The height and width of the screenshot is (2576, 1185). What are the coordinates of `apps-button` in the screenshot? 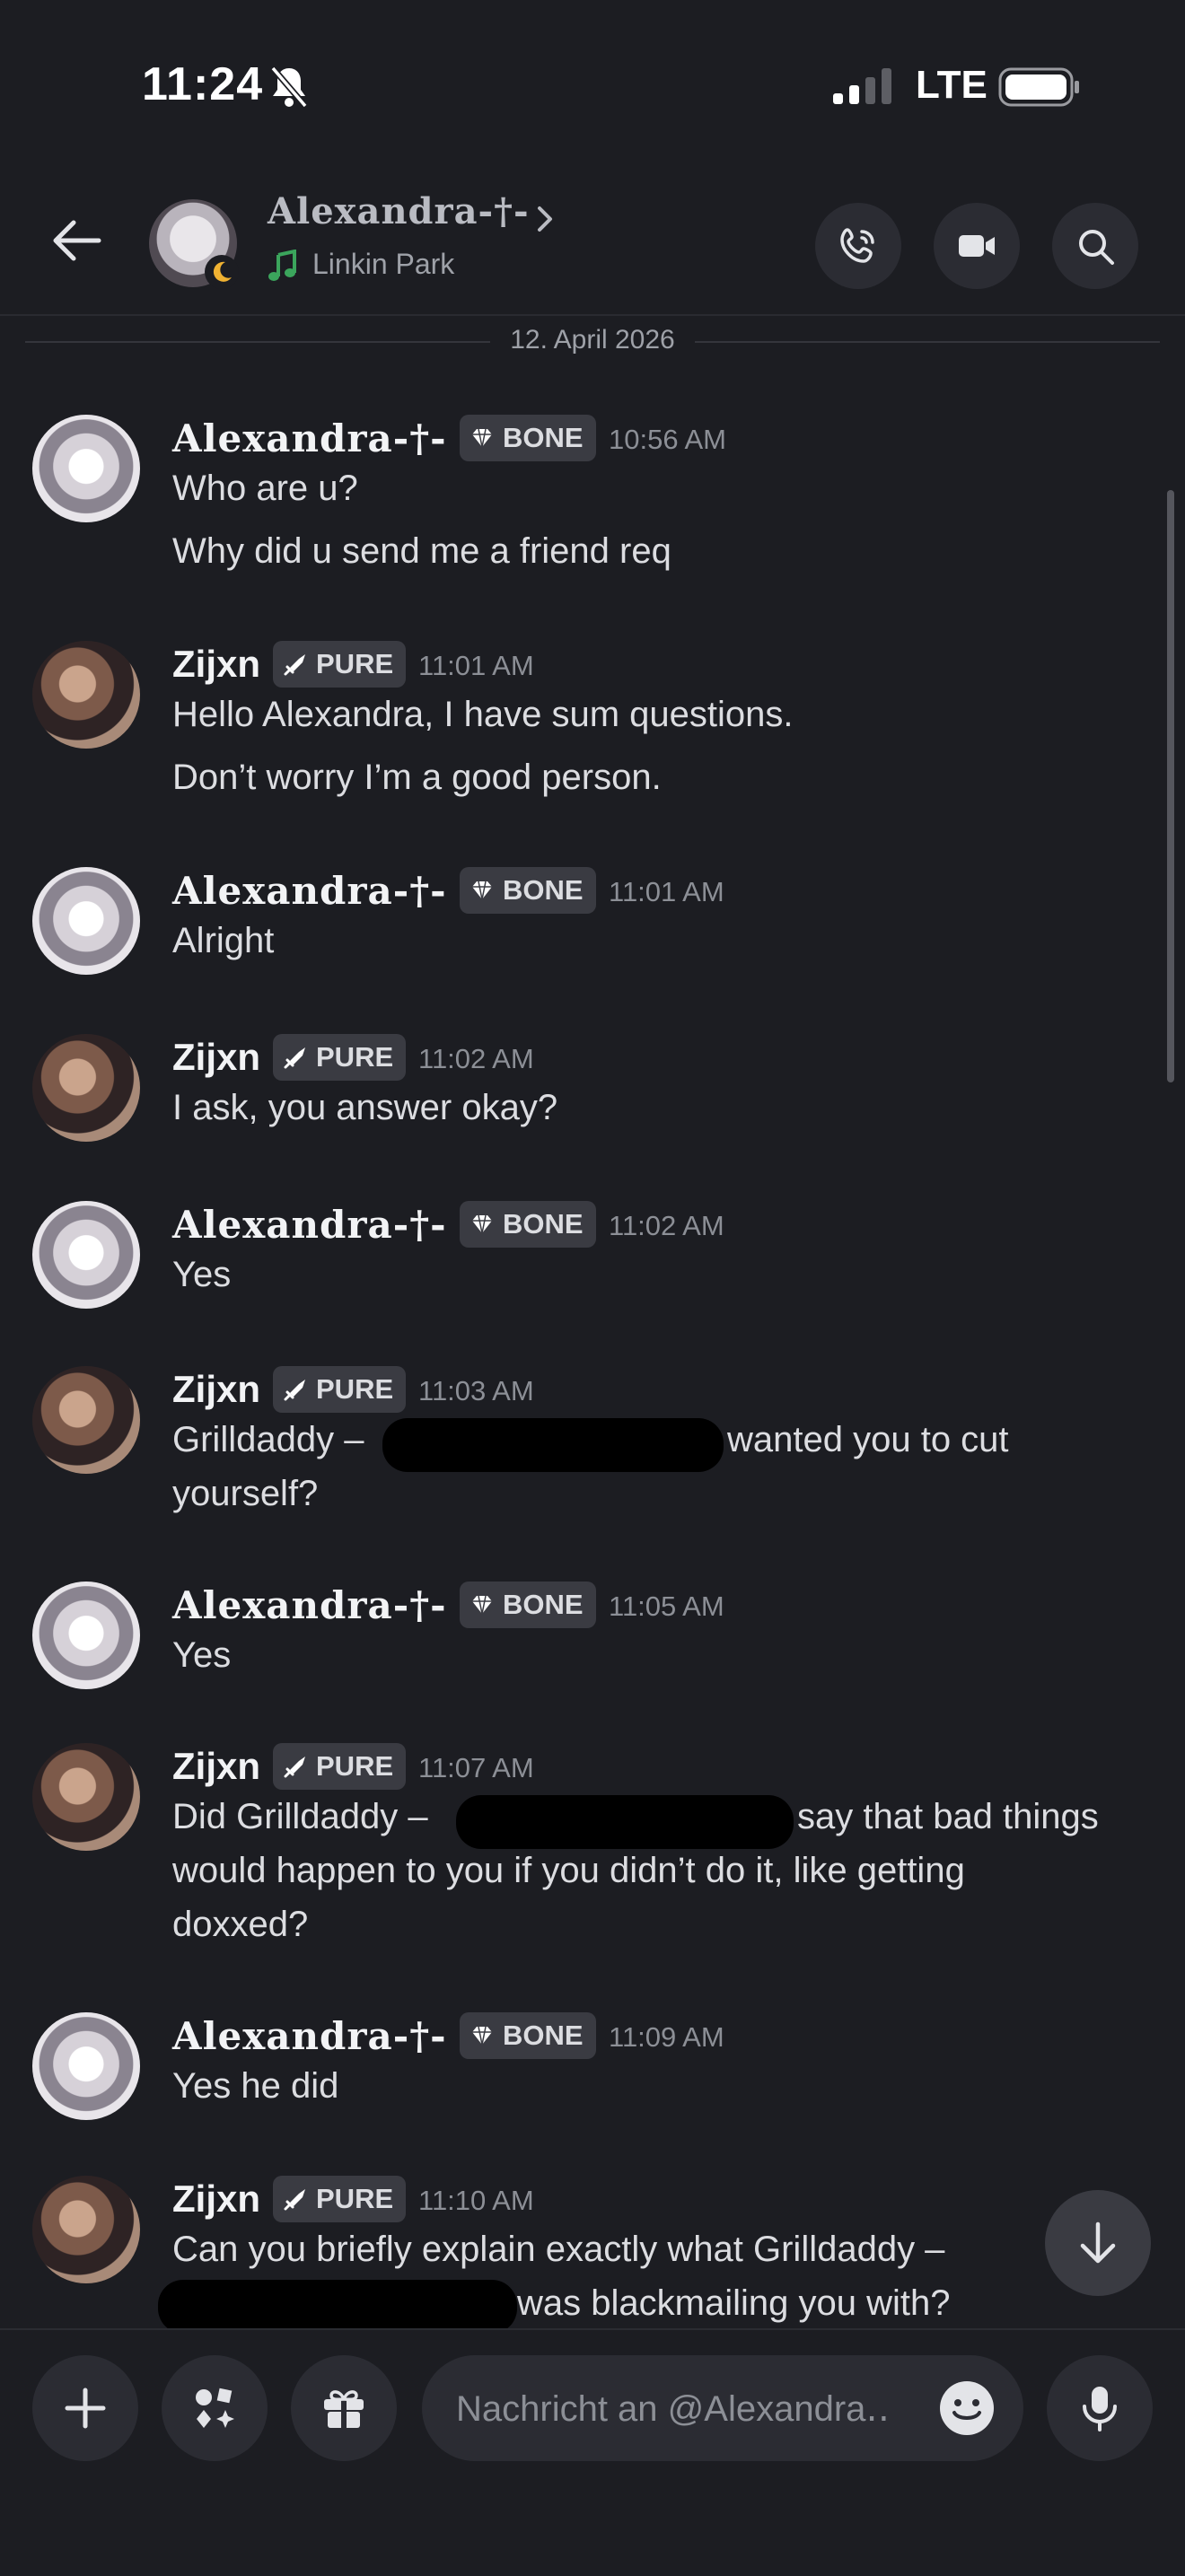 It's located at (215, 2408).